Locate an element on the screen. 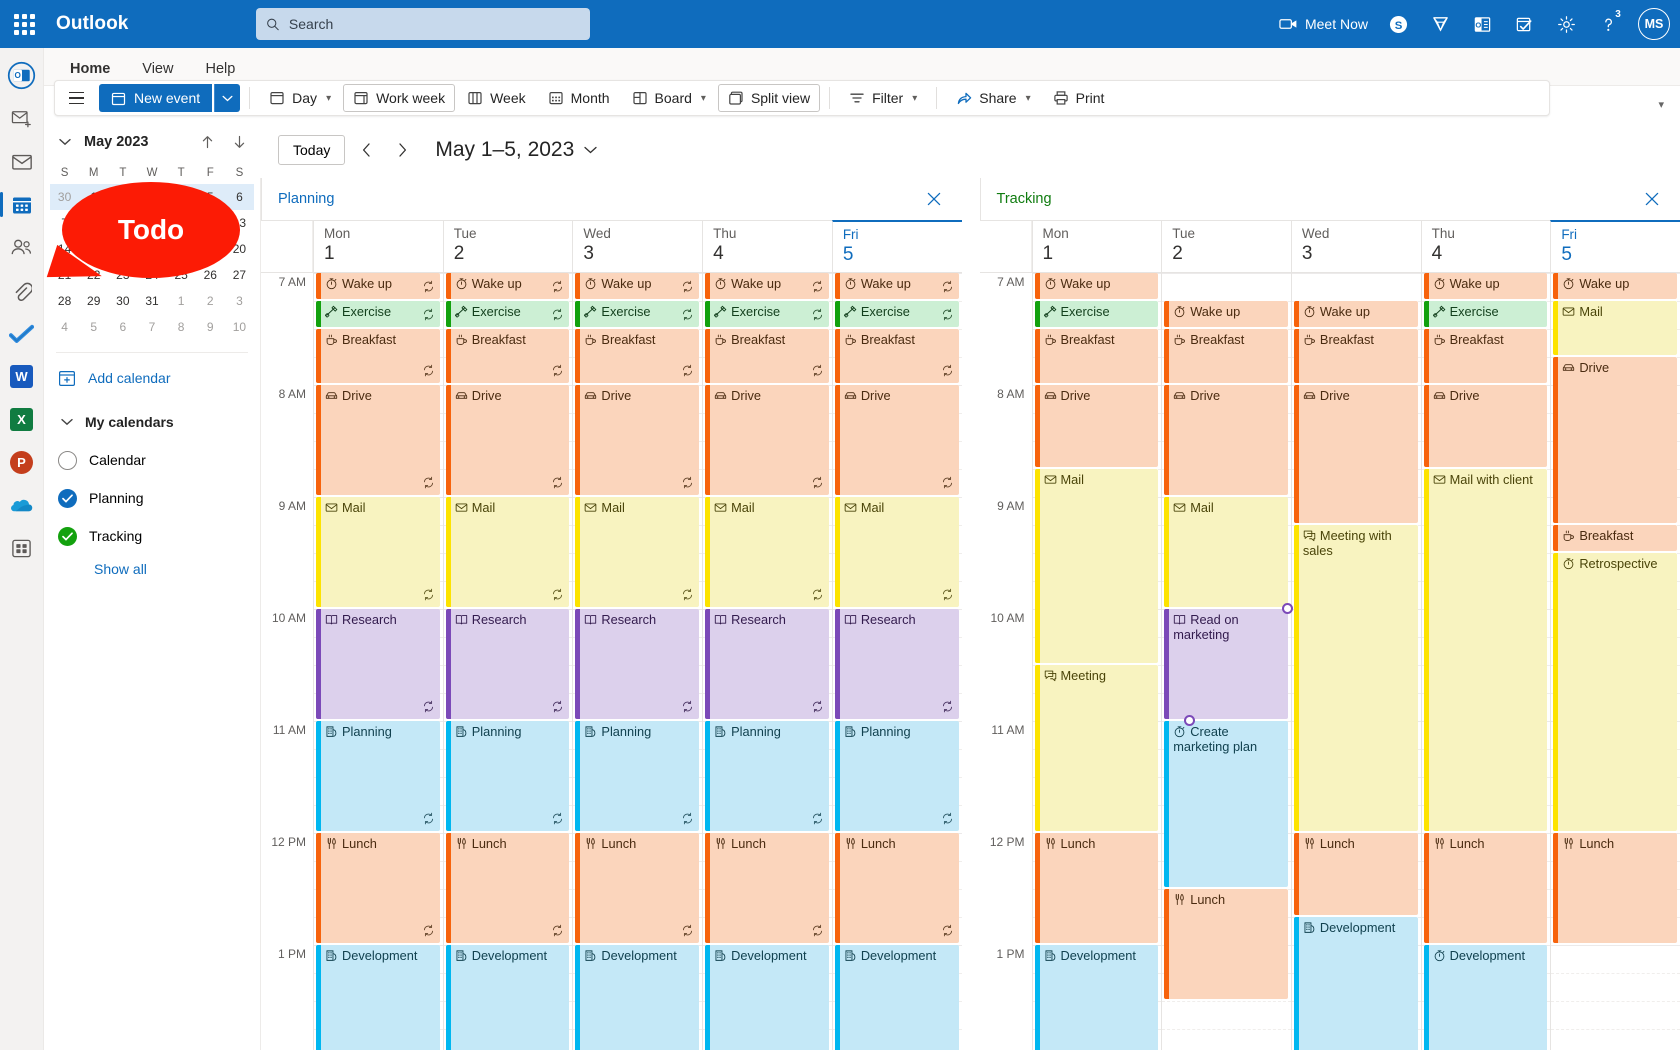 Image resolution: width=1680 pixels, height=1050 pixels. calendar-event: Read on marketing is located at coordinates (1226, 664).